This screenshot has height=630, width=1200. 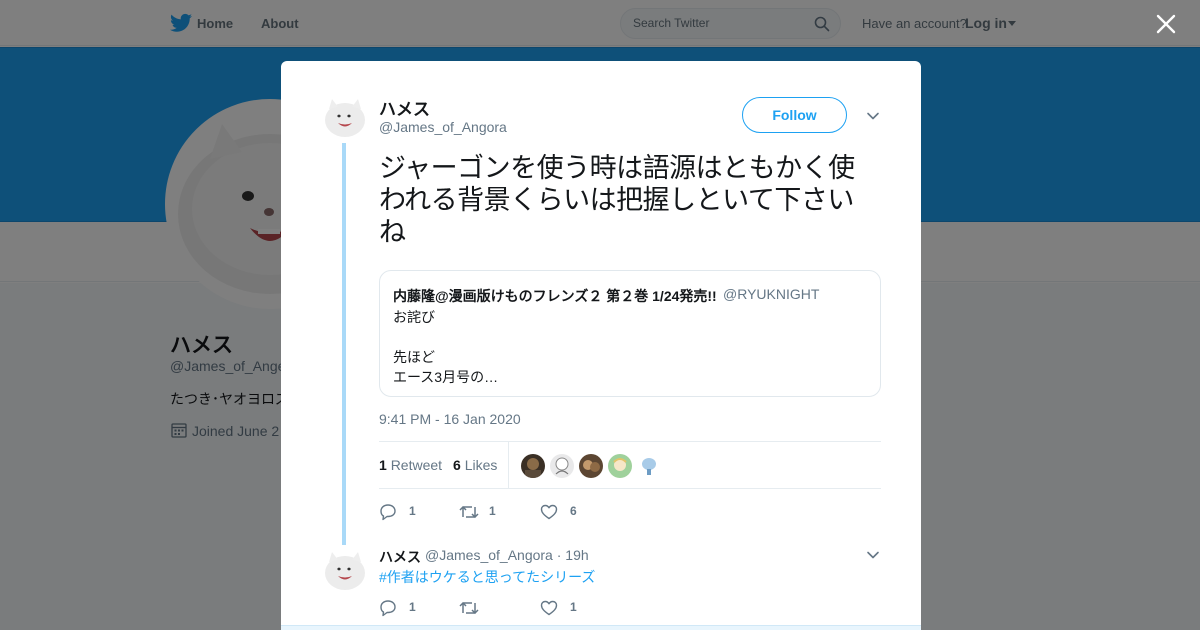 I want to click on close-icon, so click(x=1166, y=24).